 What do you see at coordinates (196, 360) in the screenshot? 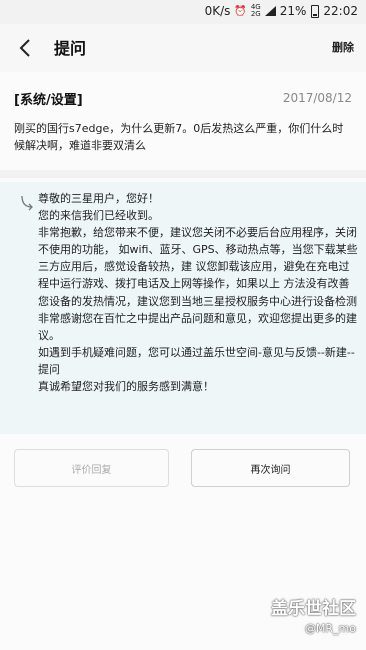
I see `reply-line: 如遇到手机疑难问题，您可以通过盖乐世空间-意见与反馈--新建--提问` at bounding box center [196, 360].